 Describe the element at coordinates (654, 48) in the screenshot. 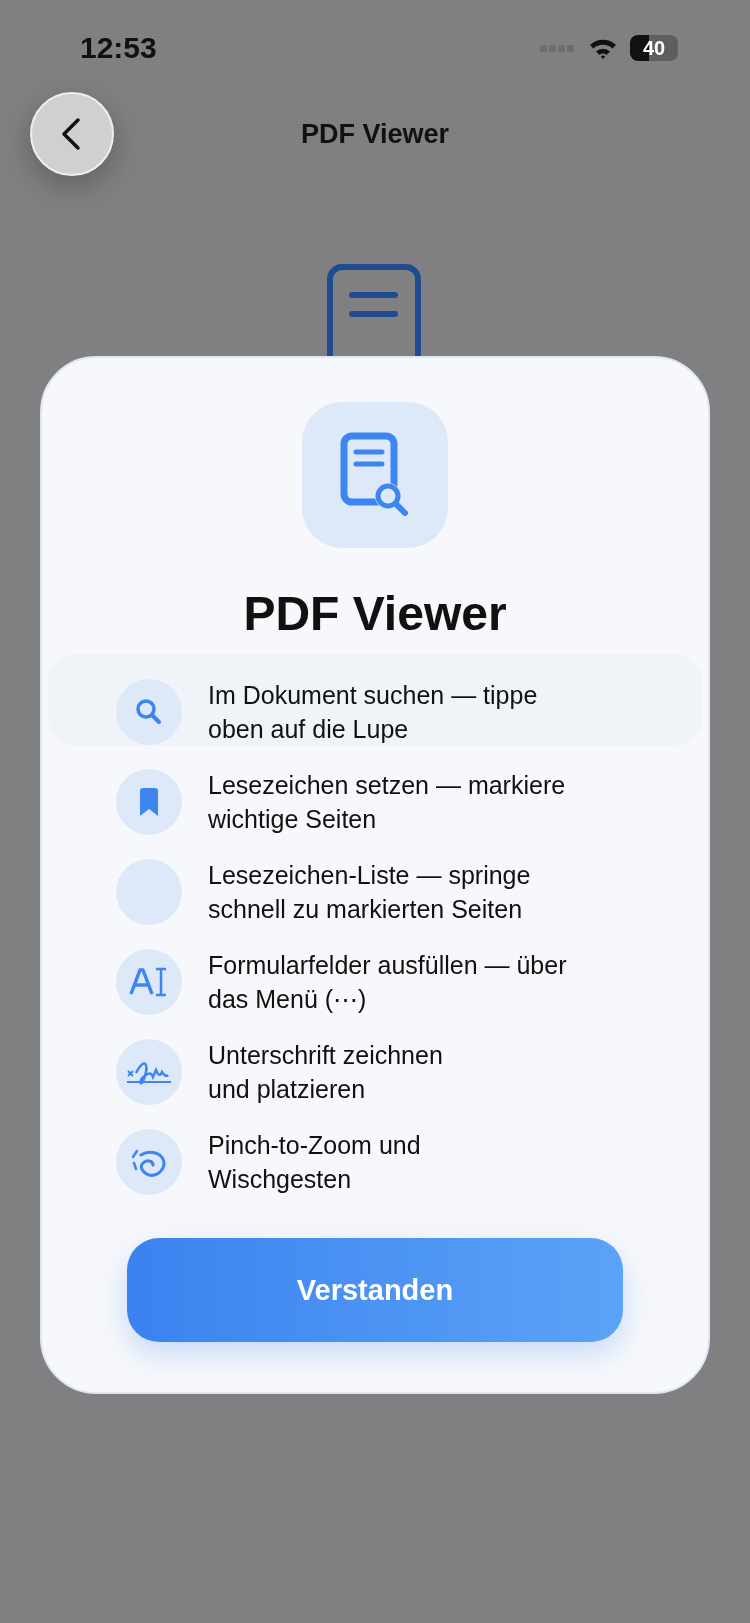

I see `battery-indicator: 40` at that location.